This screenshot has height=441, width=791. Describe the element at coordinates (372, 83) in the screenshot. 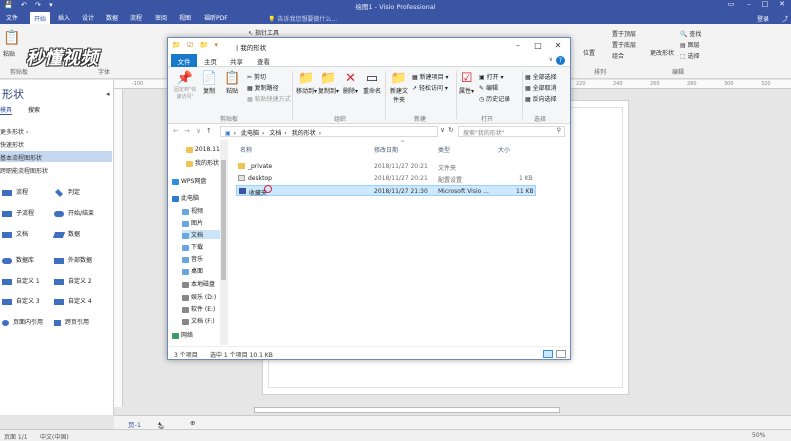

I see `rename-button: ▭ 重命名` at that location.